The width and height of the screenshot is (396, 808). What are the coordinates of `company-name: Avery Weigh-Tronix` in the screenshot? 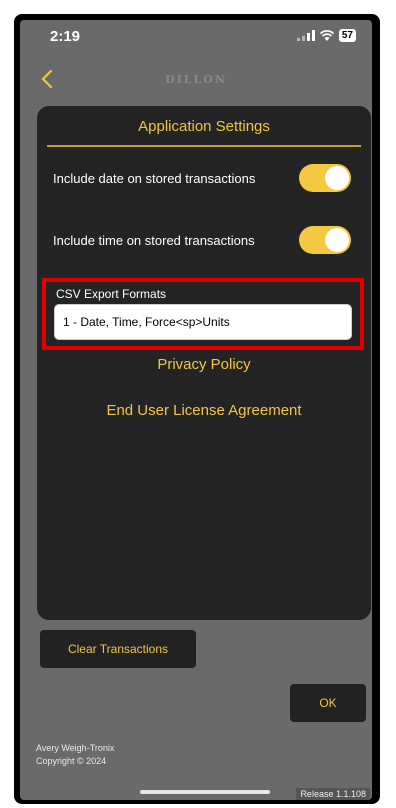 It's located at (75, 748).